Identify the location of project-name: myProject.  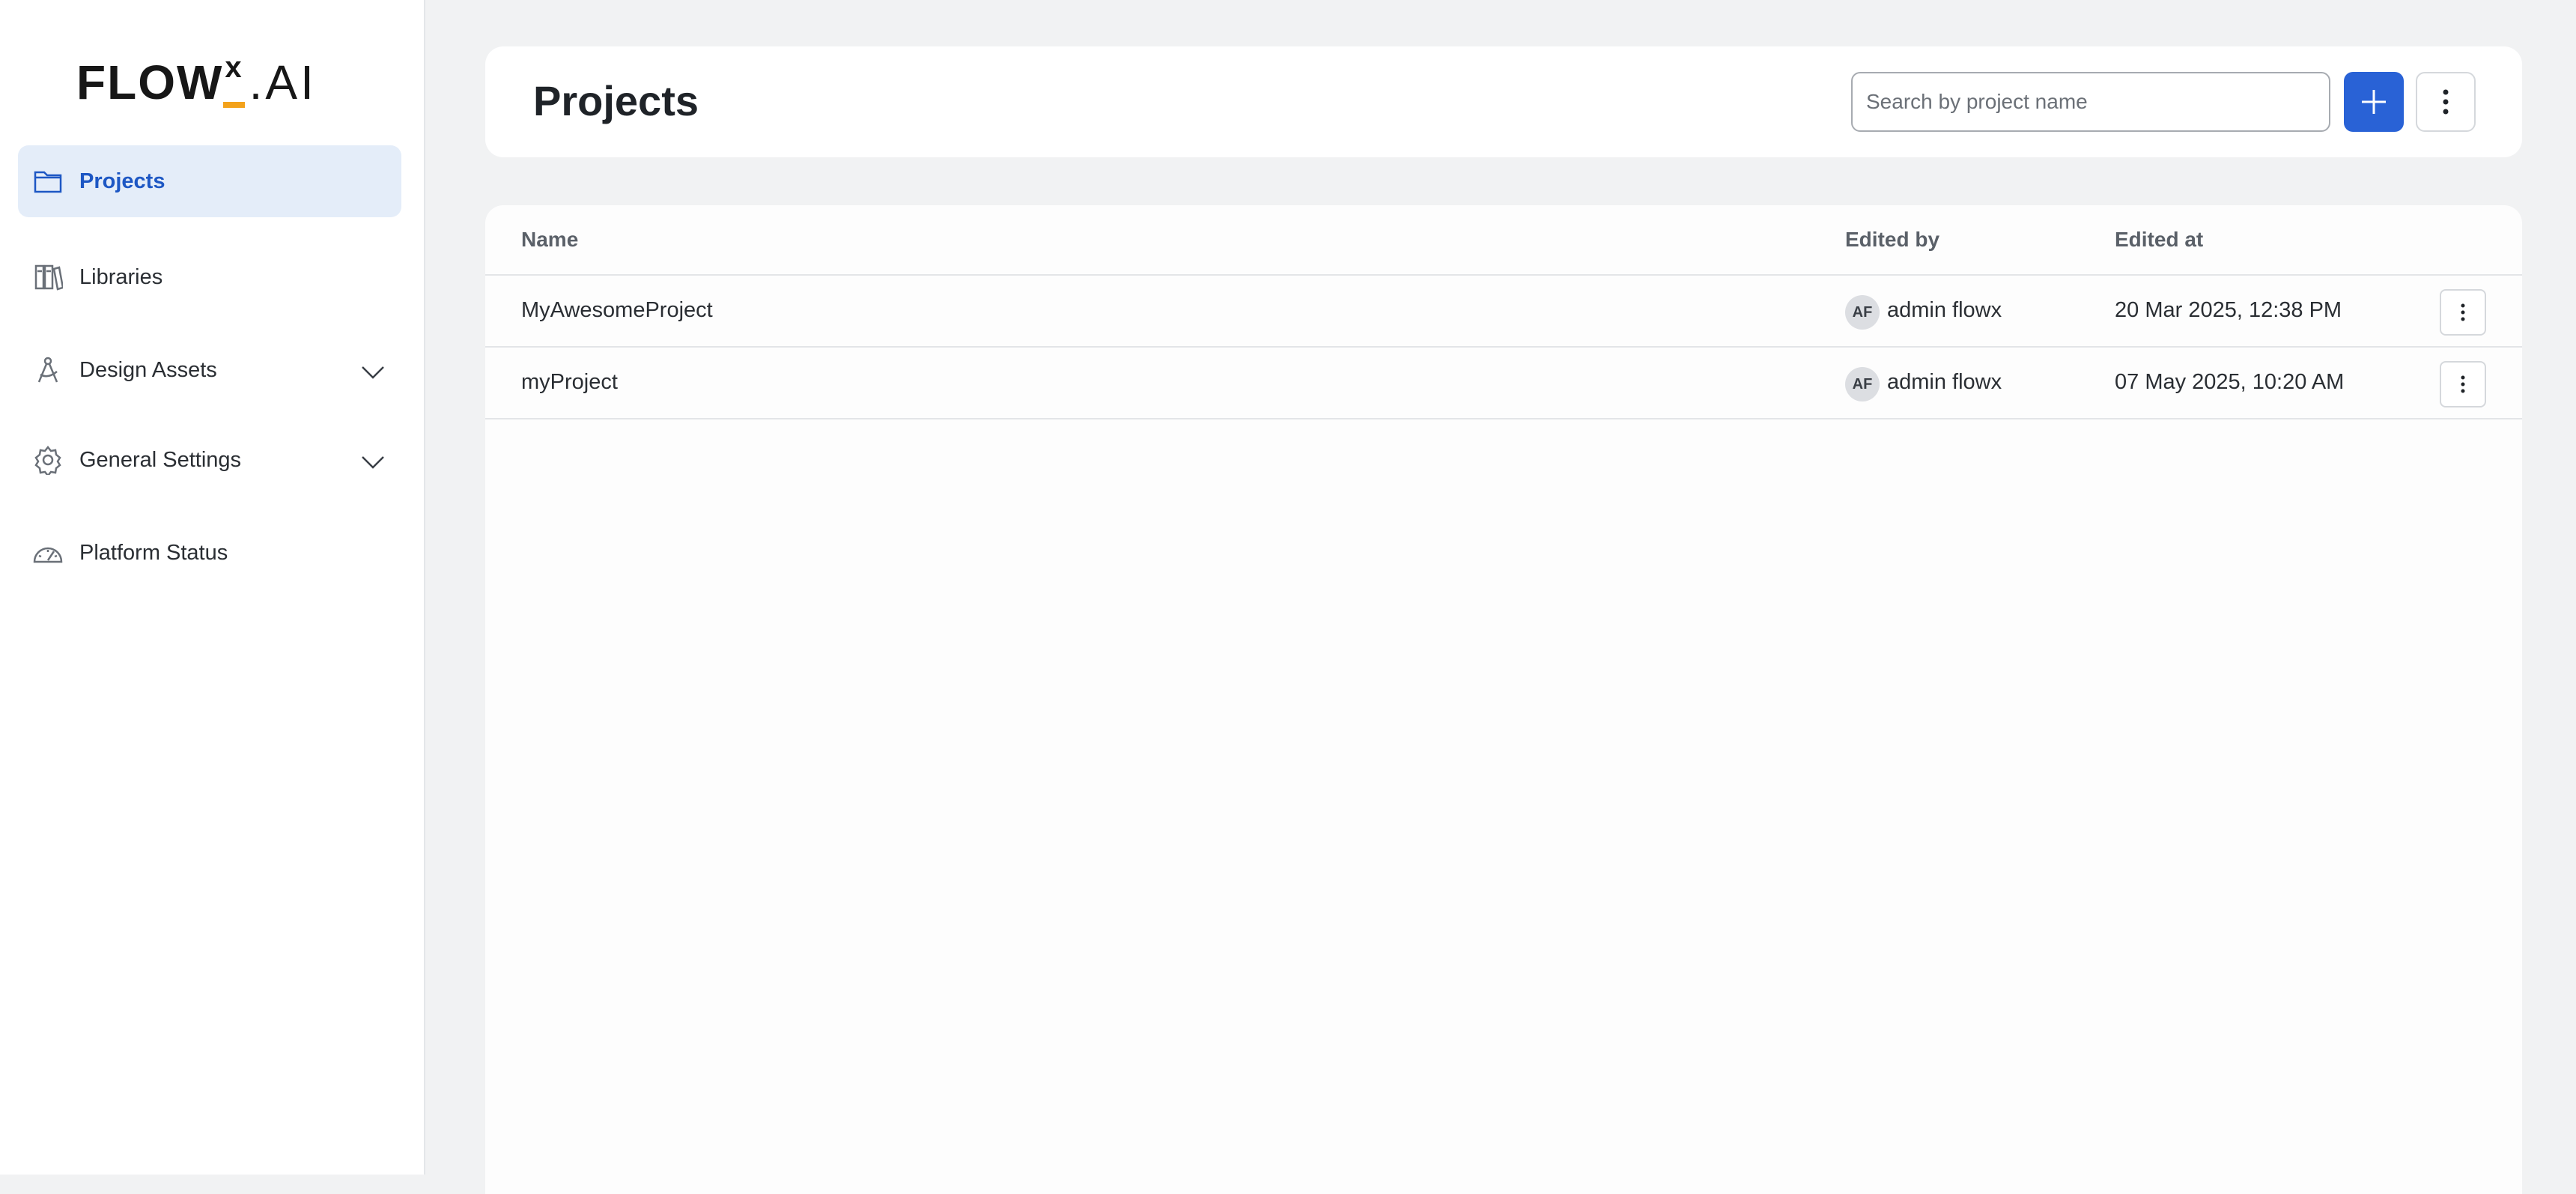
(569, 382).